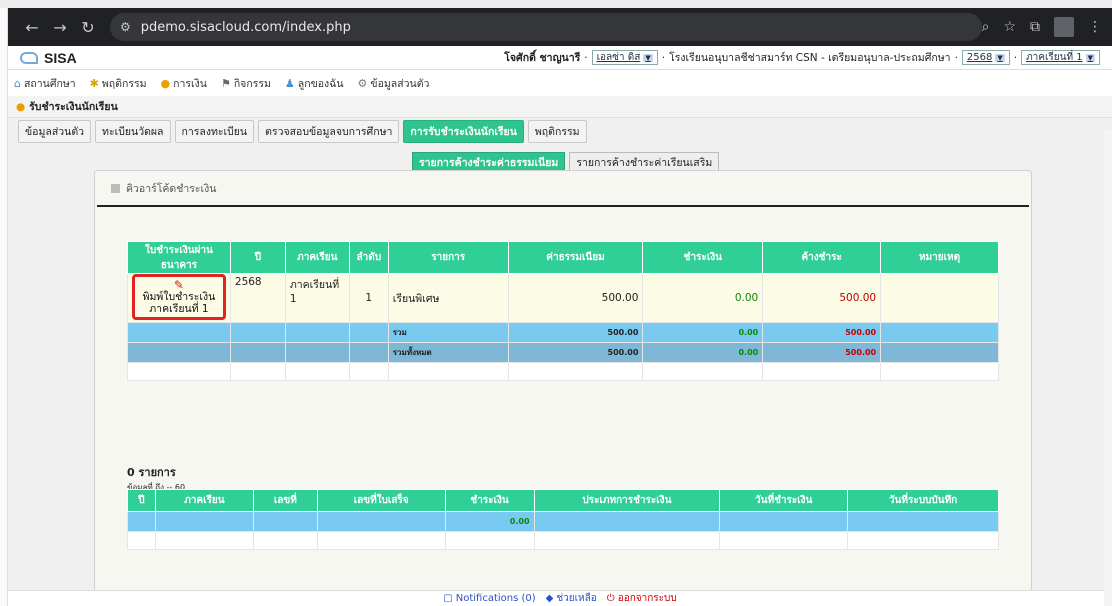 The height and width of the screenshot is (606, 1112). What do you see at coordinates (362, 83) in the screenshot?
I see `profile-icon: ⚙` at bounding box center [362, 83].